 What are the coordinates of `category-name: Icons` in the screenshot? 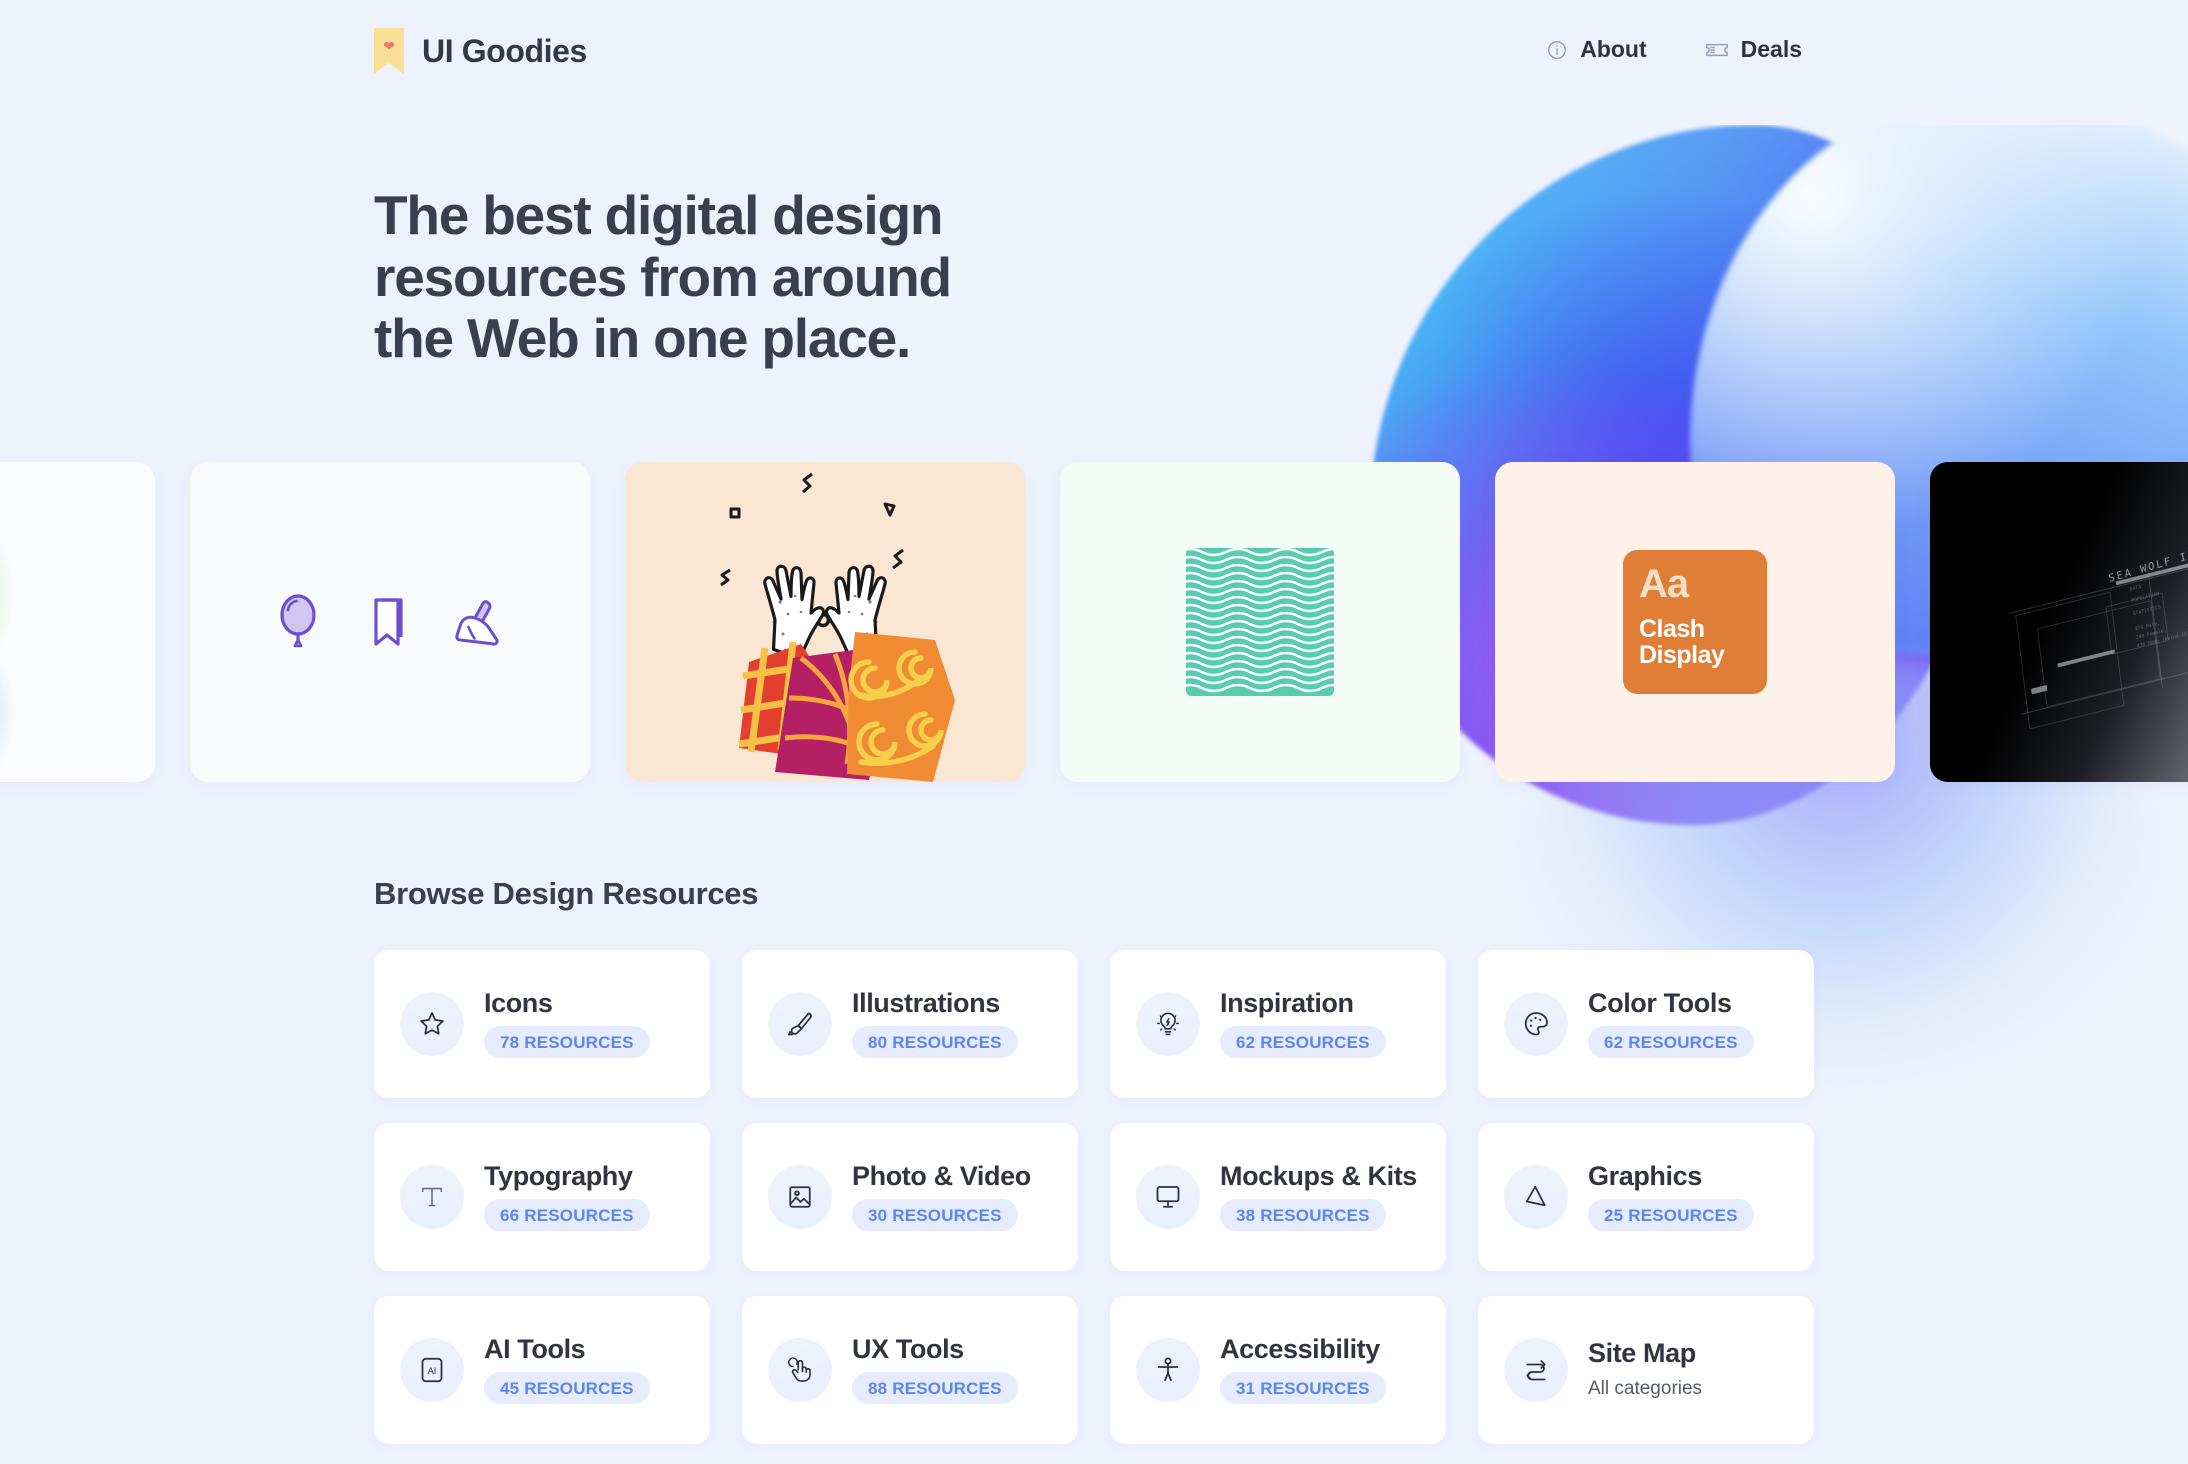 It's located at (518, 1003).